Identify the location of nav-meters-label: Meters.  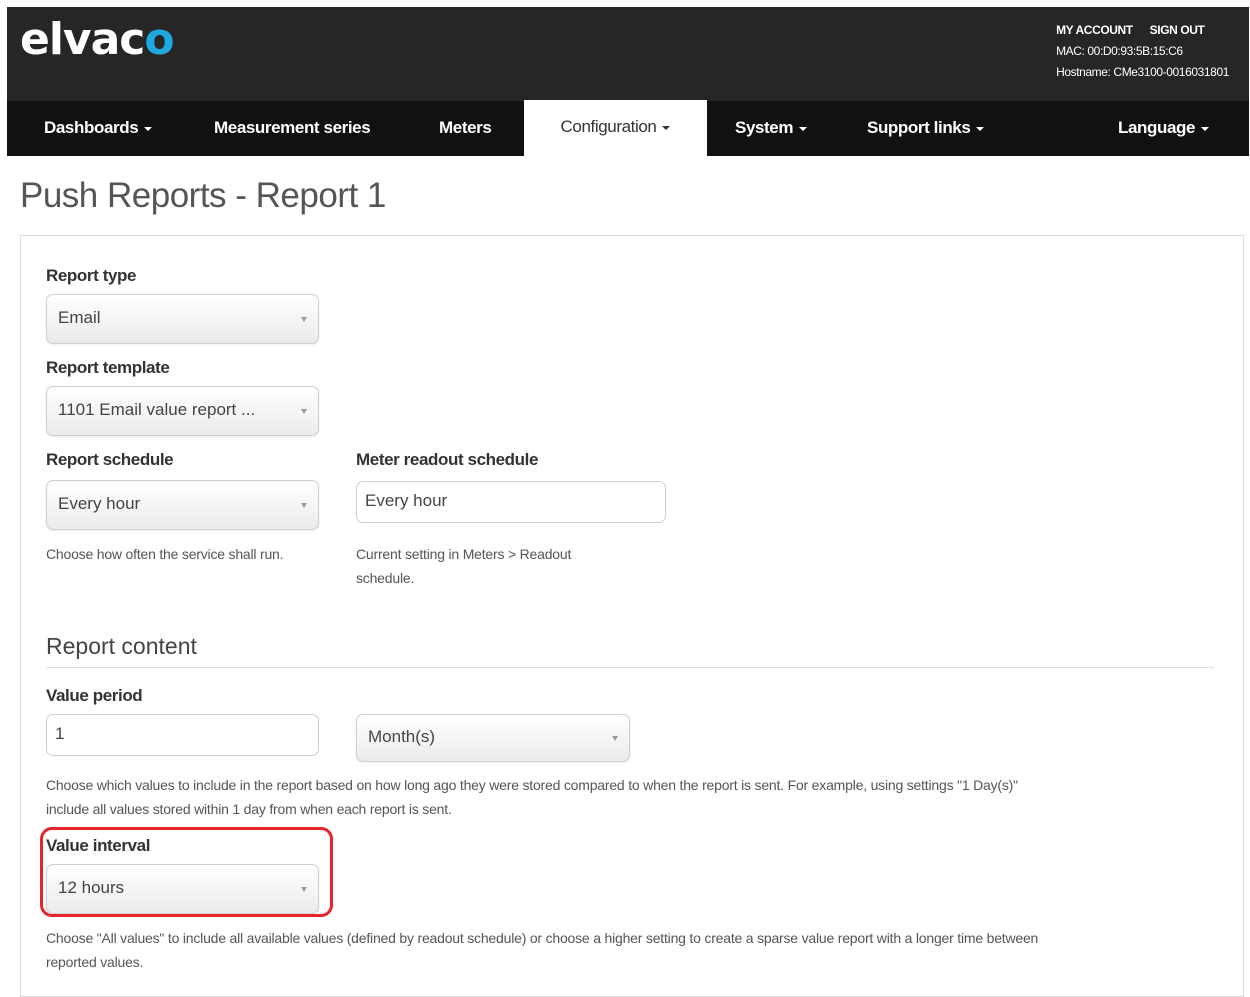
(465, 127).